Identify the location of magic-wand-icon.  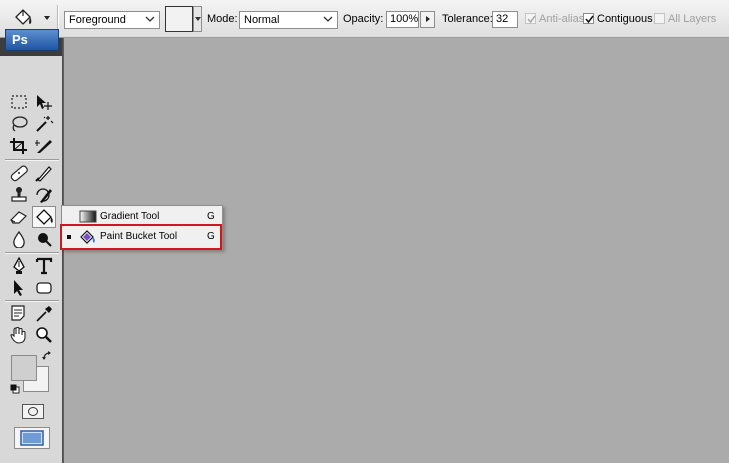
(45, 124).